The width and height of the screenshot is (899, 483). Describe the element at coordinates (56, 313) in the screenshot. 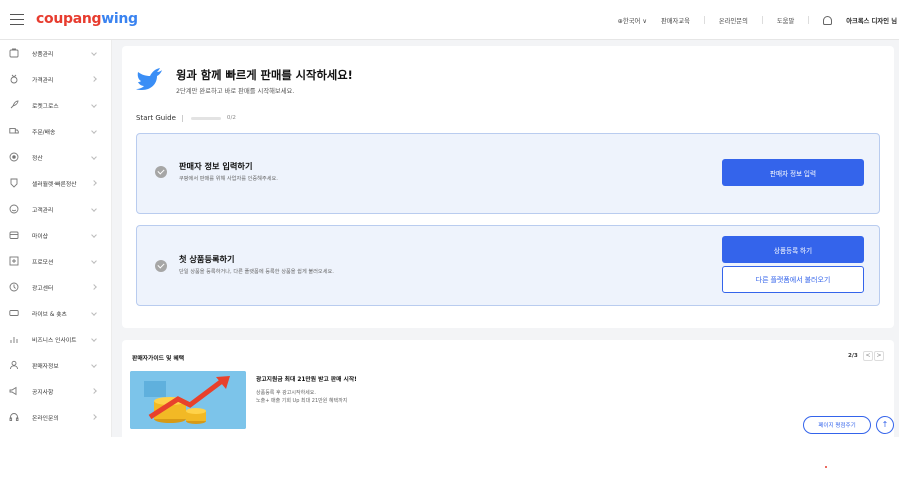

I see `sidebar-item-live-shorts: 라이브 & 숏츠` at that location.